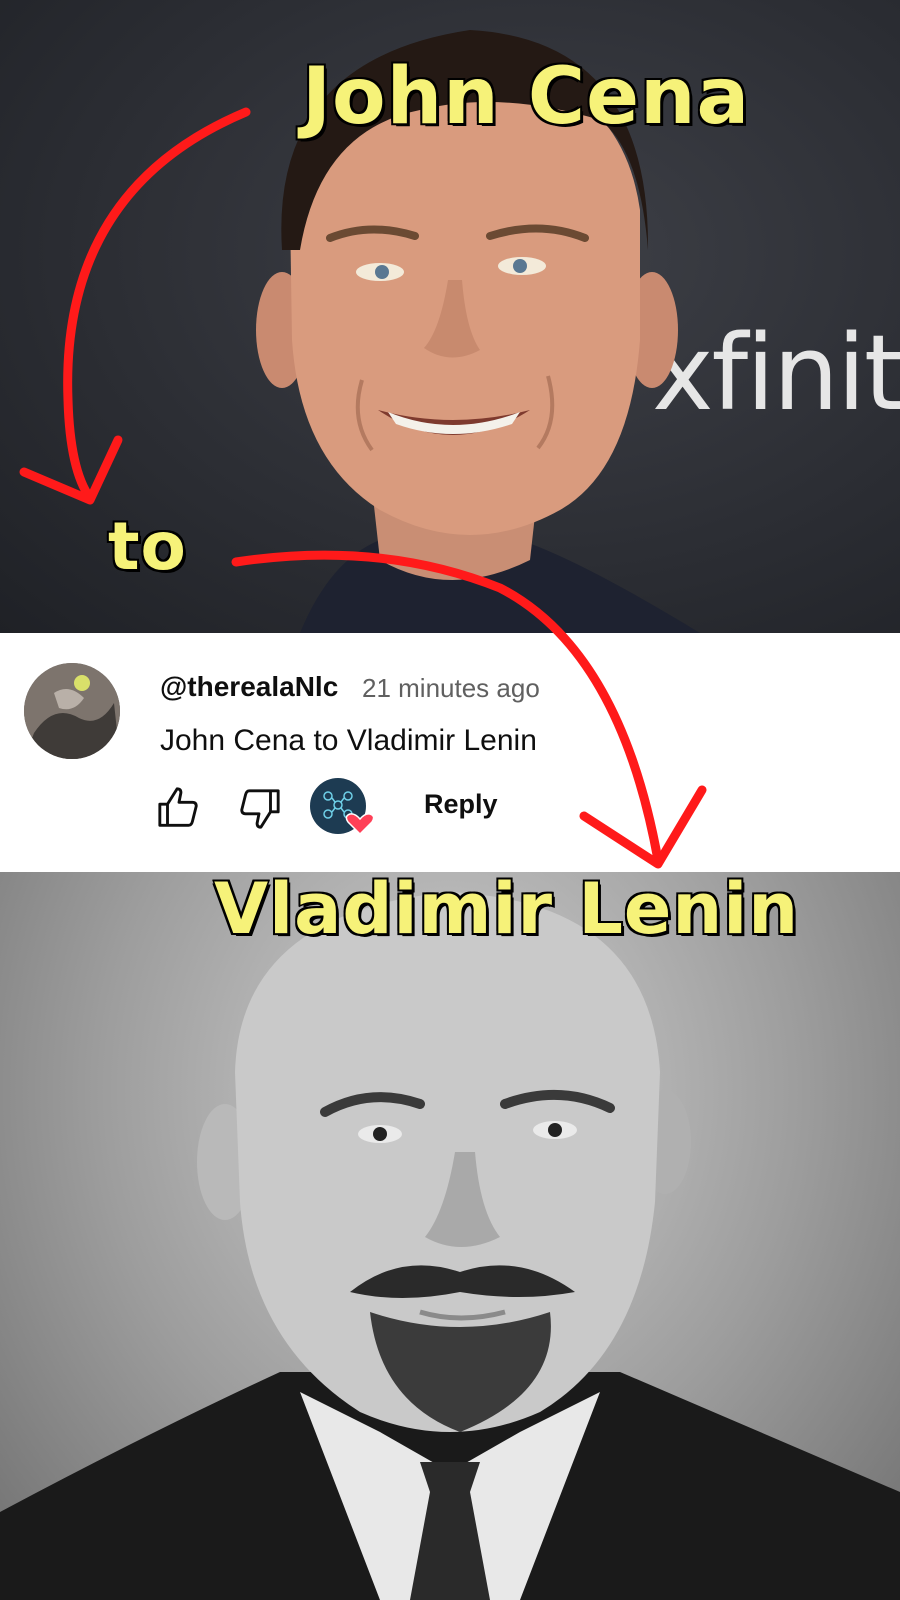 The height and width of the screenshot is (1600, 900). I want to click on caption-vladimir-lenin: Vladimir Lenin, so click(506, 912).